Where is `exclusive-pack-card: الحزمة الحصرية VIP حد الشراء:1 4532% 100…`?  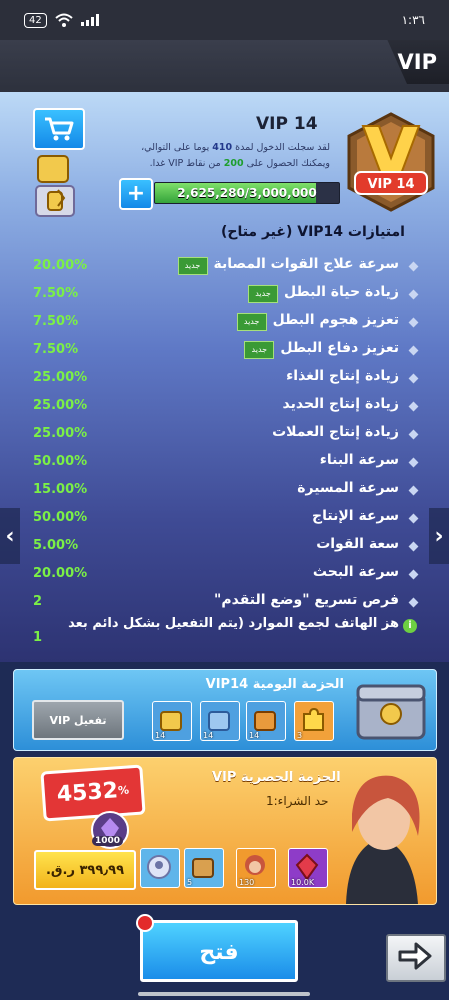
exclusive-pack-card: الحزمة الحصرية VIP حد الشراء:1 4532% 100… is located at coordinates (225, 831).